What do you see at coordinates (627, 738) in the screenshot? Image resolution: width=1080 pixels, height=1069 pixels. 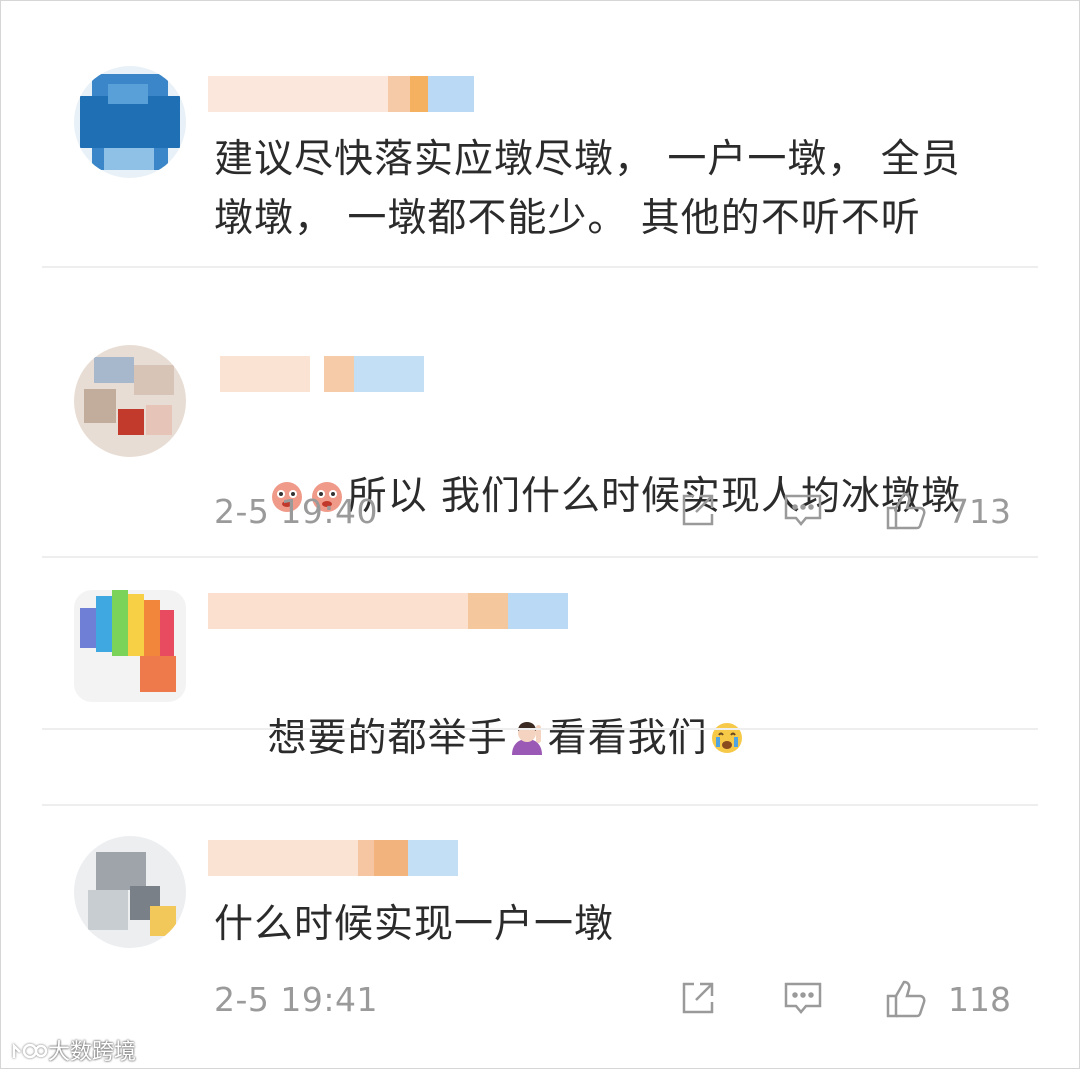 I see `comment-text-part2: 看看我们` at bounding box center [627, 738].